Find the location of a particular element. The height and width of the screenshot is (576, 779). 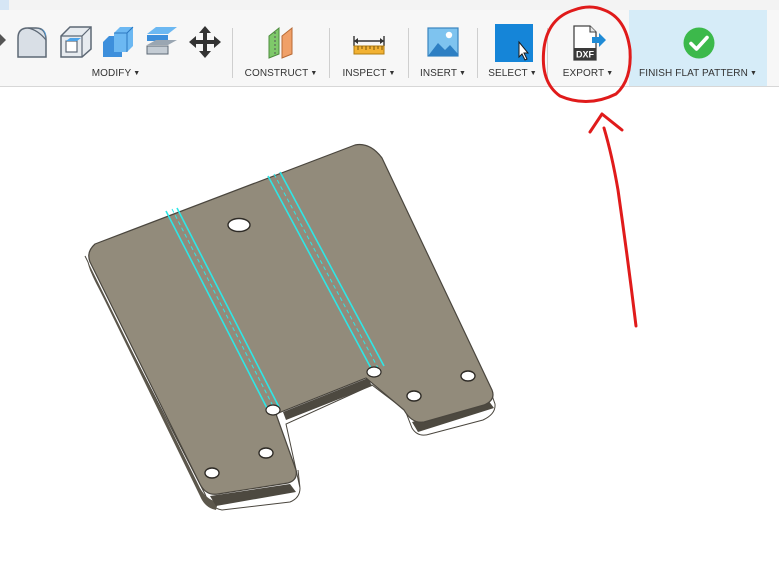

fillet-icon is located at coordinates (32, 42).